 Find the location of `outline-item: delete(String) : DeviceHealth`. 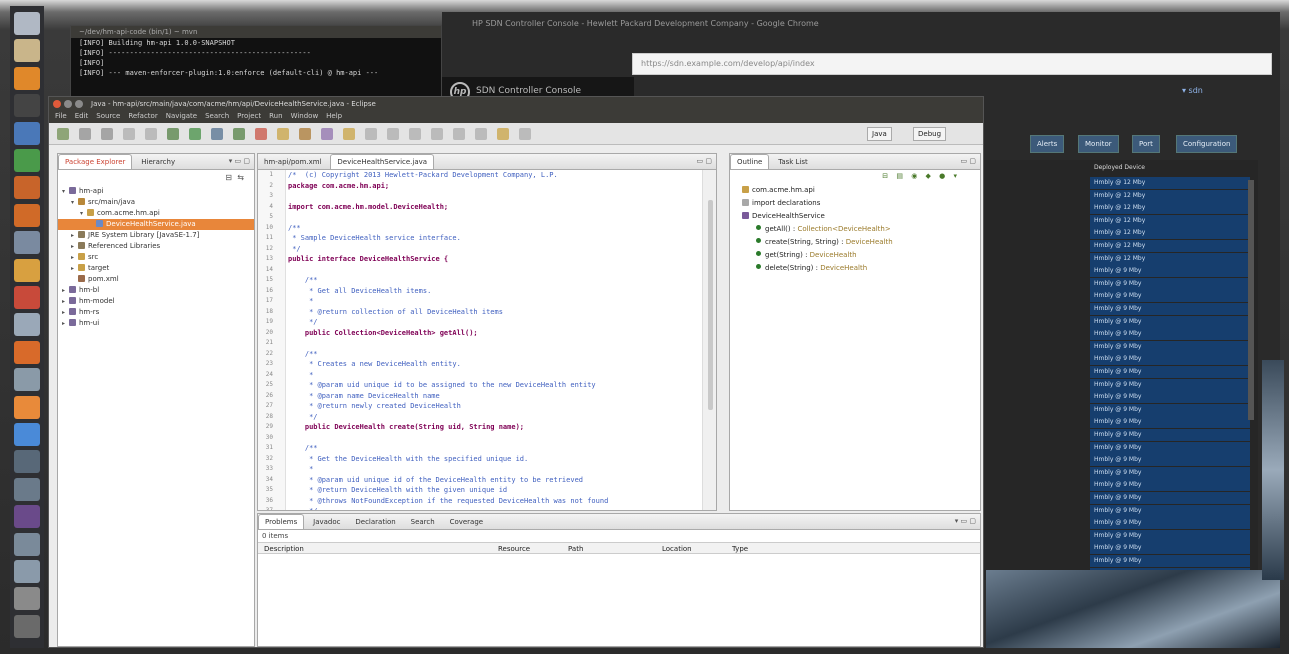

outline-item: delete(String) : DeviceHealth is located at coordinates (855, 268).